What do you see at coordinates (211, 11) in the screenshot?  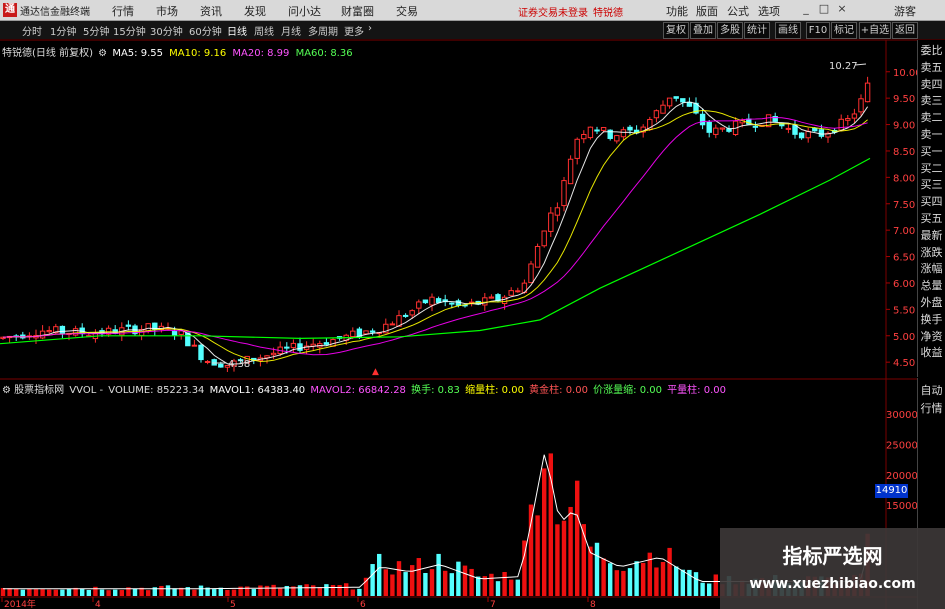 I see `menu-zixun: 资讯` at bounding box center [211, 11].